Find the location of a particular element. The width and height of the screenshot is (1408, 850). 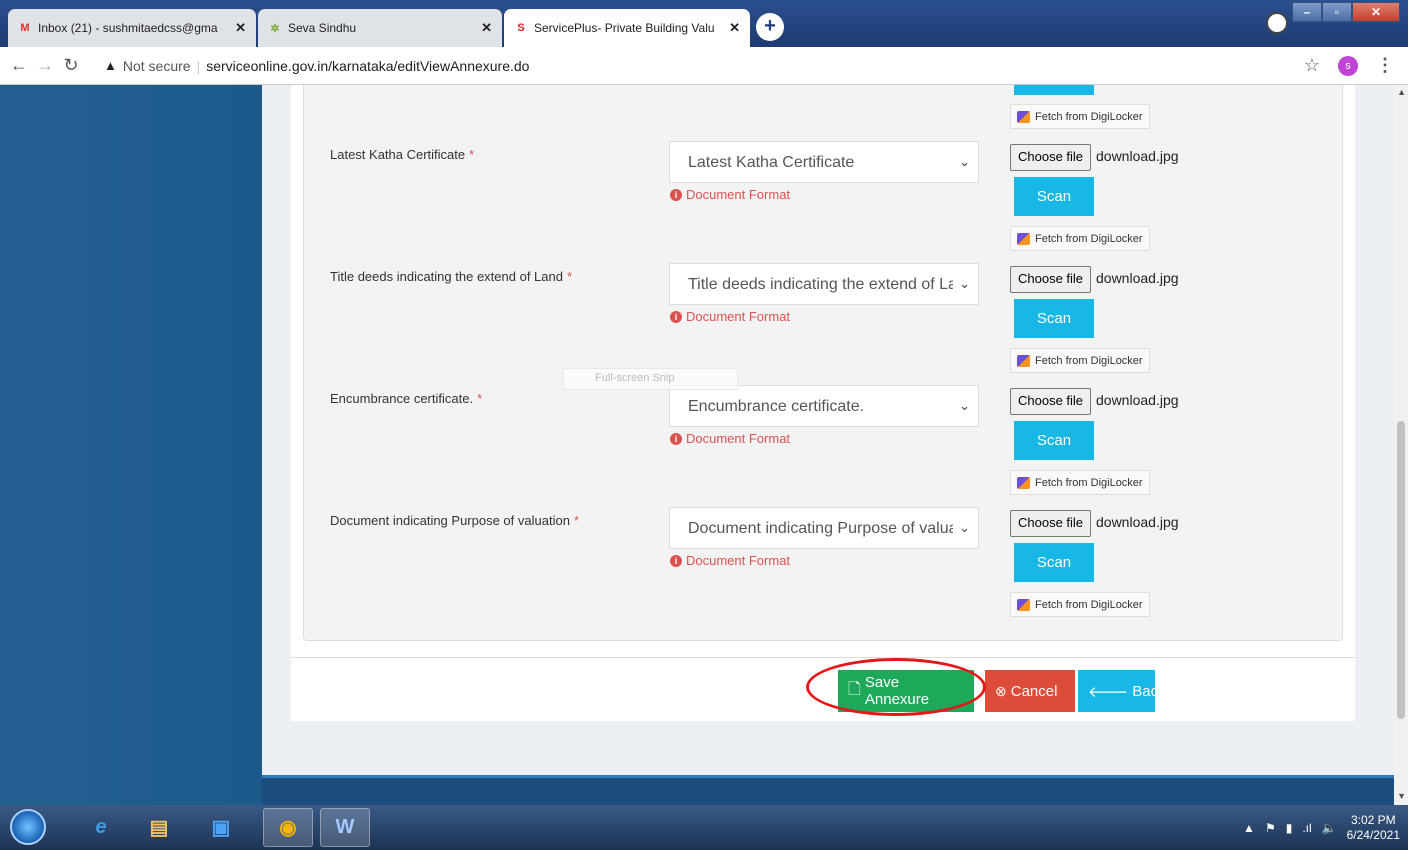

document-label: Encumbrance certificate. * is located at coordinates (406, 398).